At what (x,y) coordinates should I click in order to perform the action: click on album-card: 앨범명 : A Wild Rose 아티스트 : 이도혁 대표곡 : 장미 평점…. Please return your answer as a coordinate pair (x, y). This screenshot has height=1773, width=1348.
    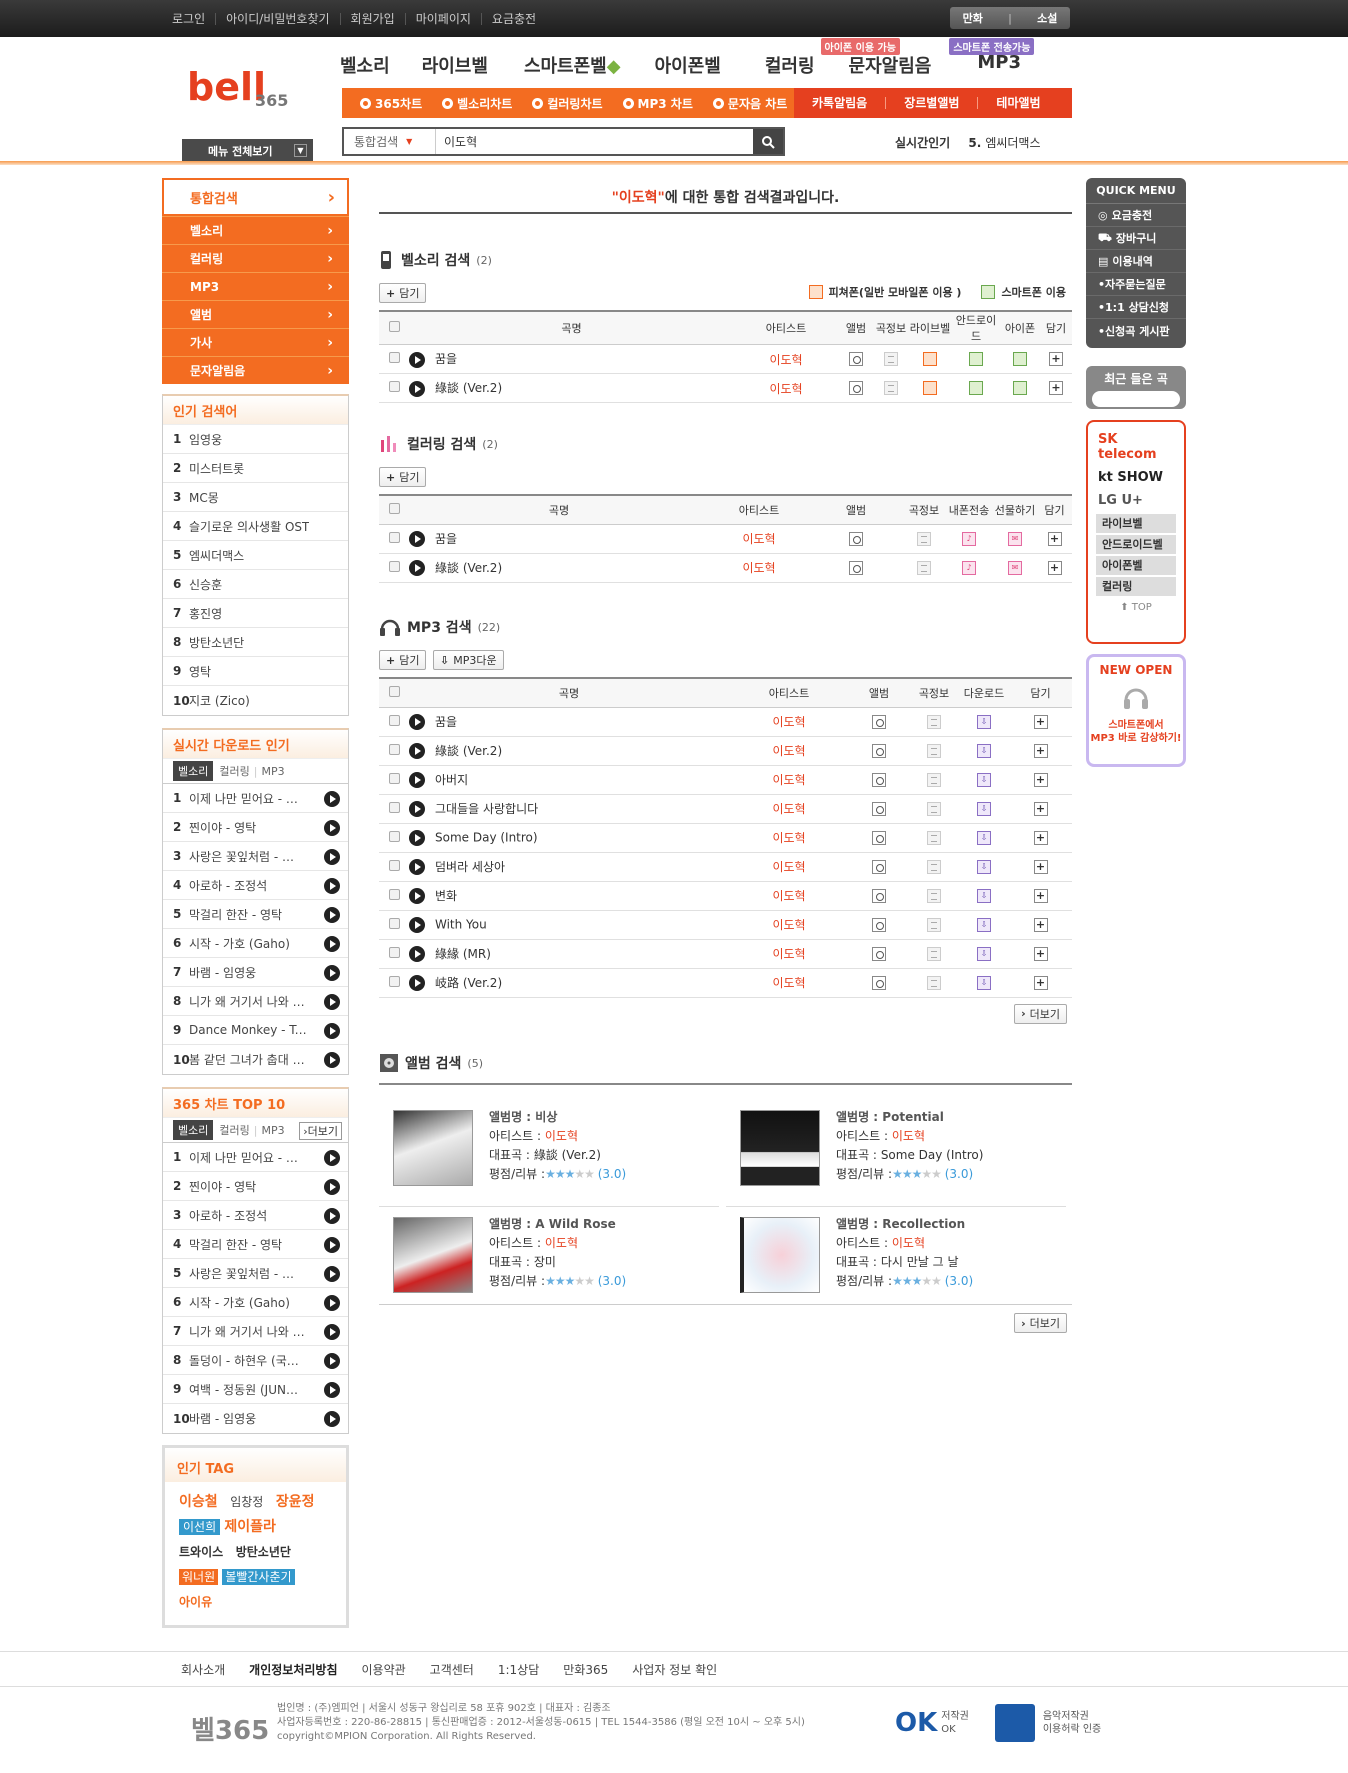
    Looking at the image, I should click on (549, 1251).